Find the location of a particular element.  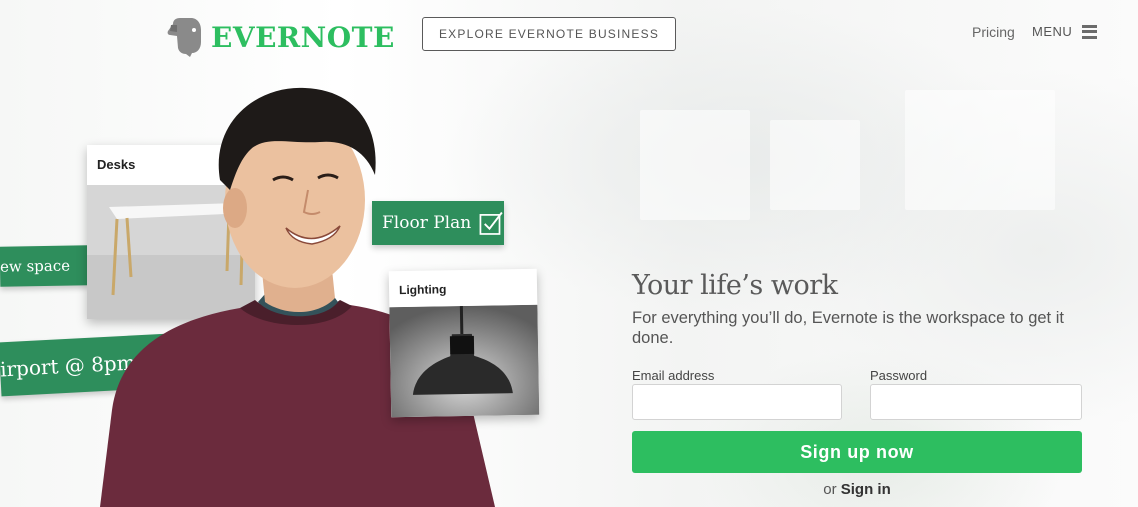

lighting-card-label: Lighting is located at coordinates (422, 290).